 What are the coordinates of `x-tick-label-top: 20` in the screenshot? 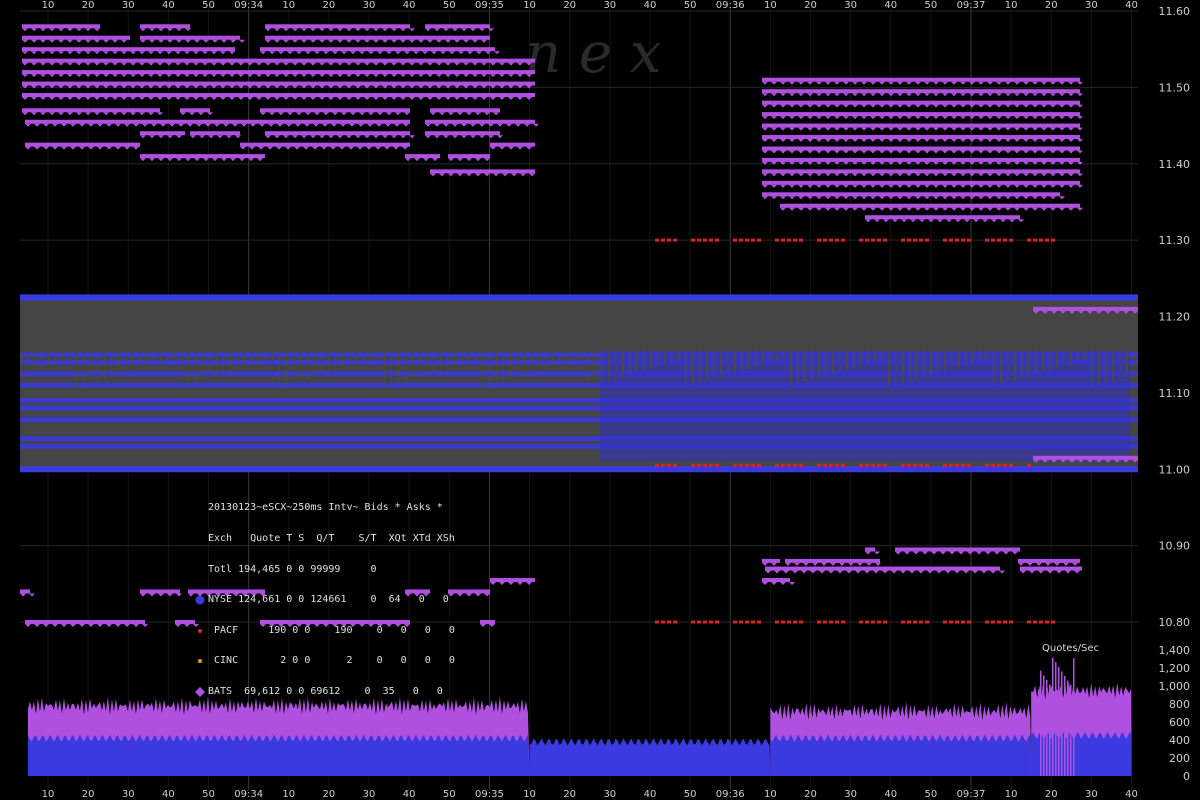 It's located at (88, 5).